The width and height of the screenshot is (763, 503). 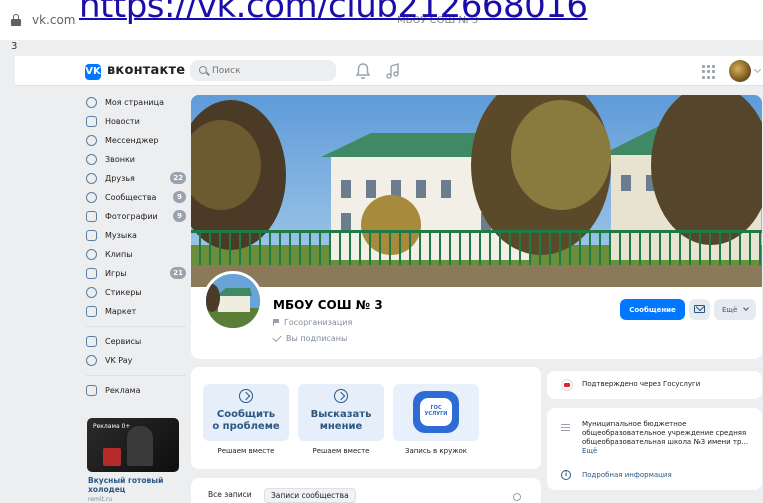 What do you see at coordinates (91, 140) in the screenshot?
I see `chat-icon` at bounding box center [91, 140].